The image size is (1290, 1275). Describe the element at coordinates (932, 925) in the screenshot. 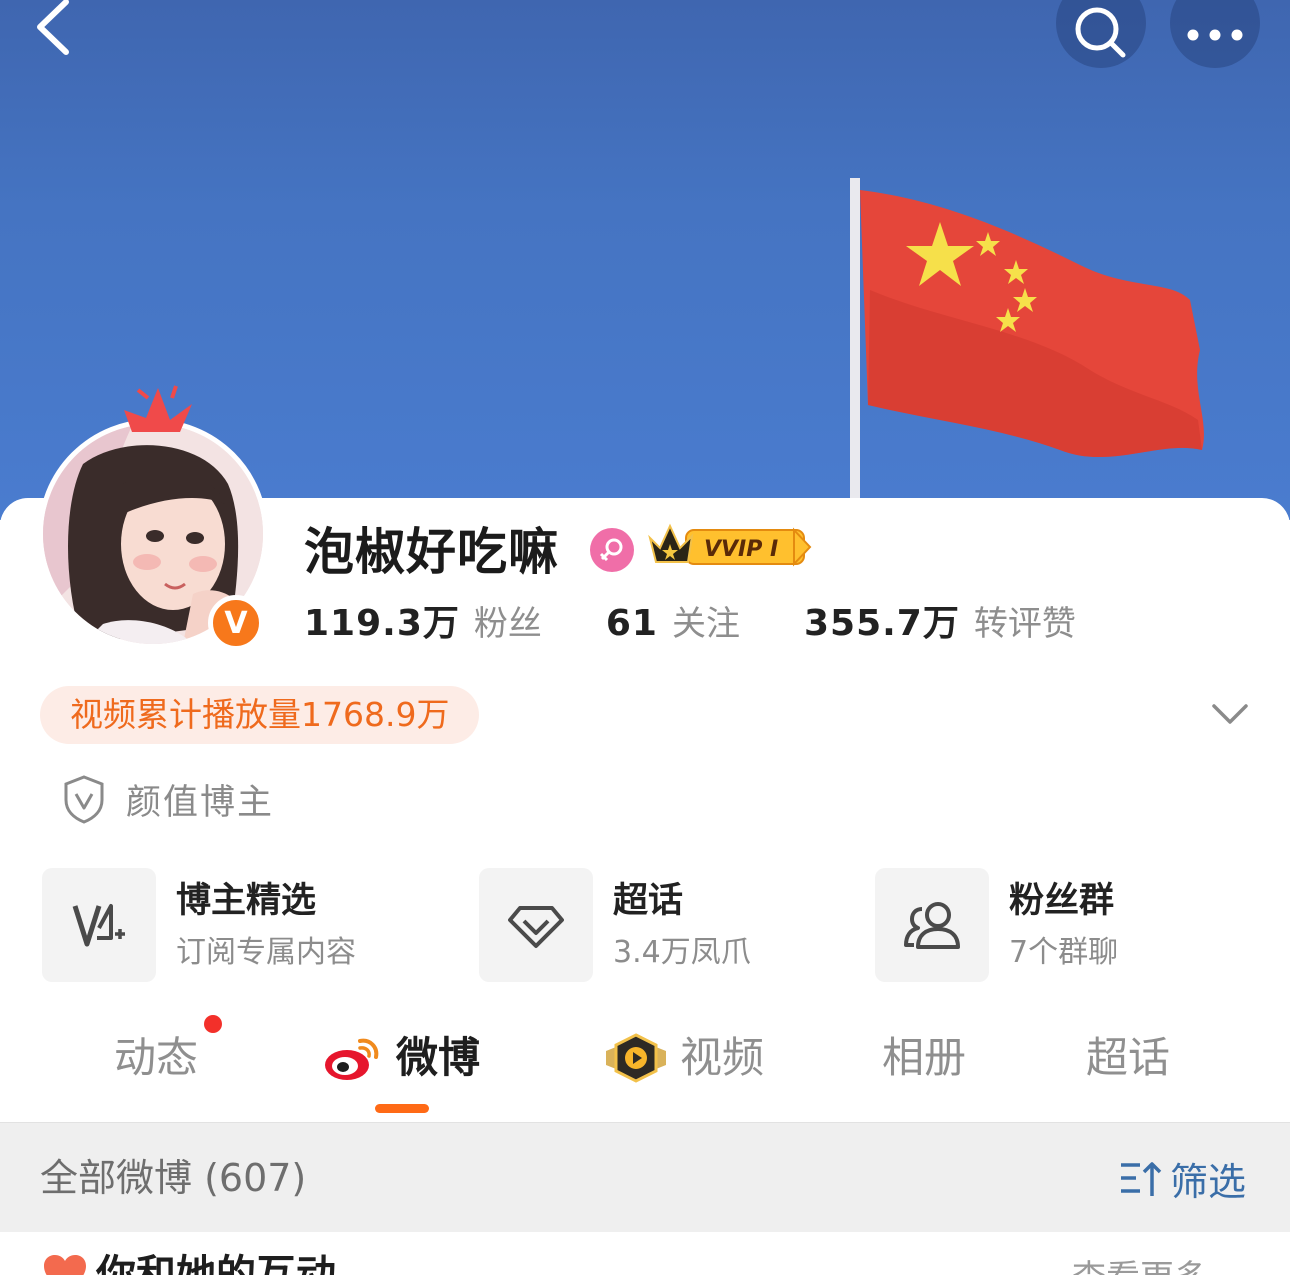

I see `group-icon` at that location.